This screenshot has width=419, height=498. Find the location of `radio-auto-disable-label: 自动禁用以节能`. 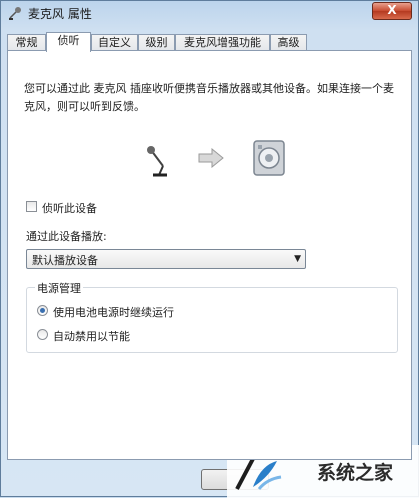

radio-auto-disable-label: 自动禁用以节能 is located at coordinates (91, 336).